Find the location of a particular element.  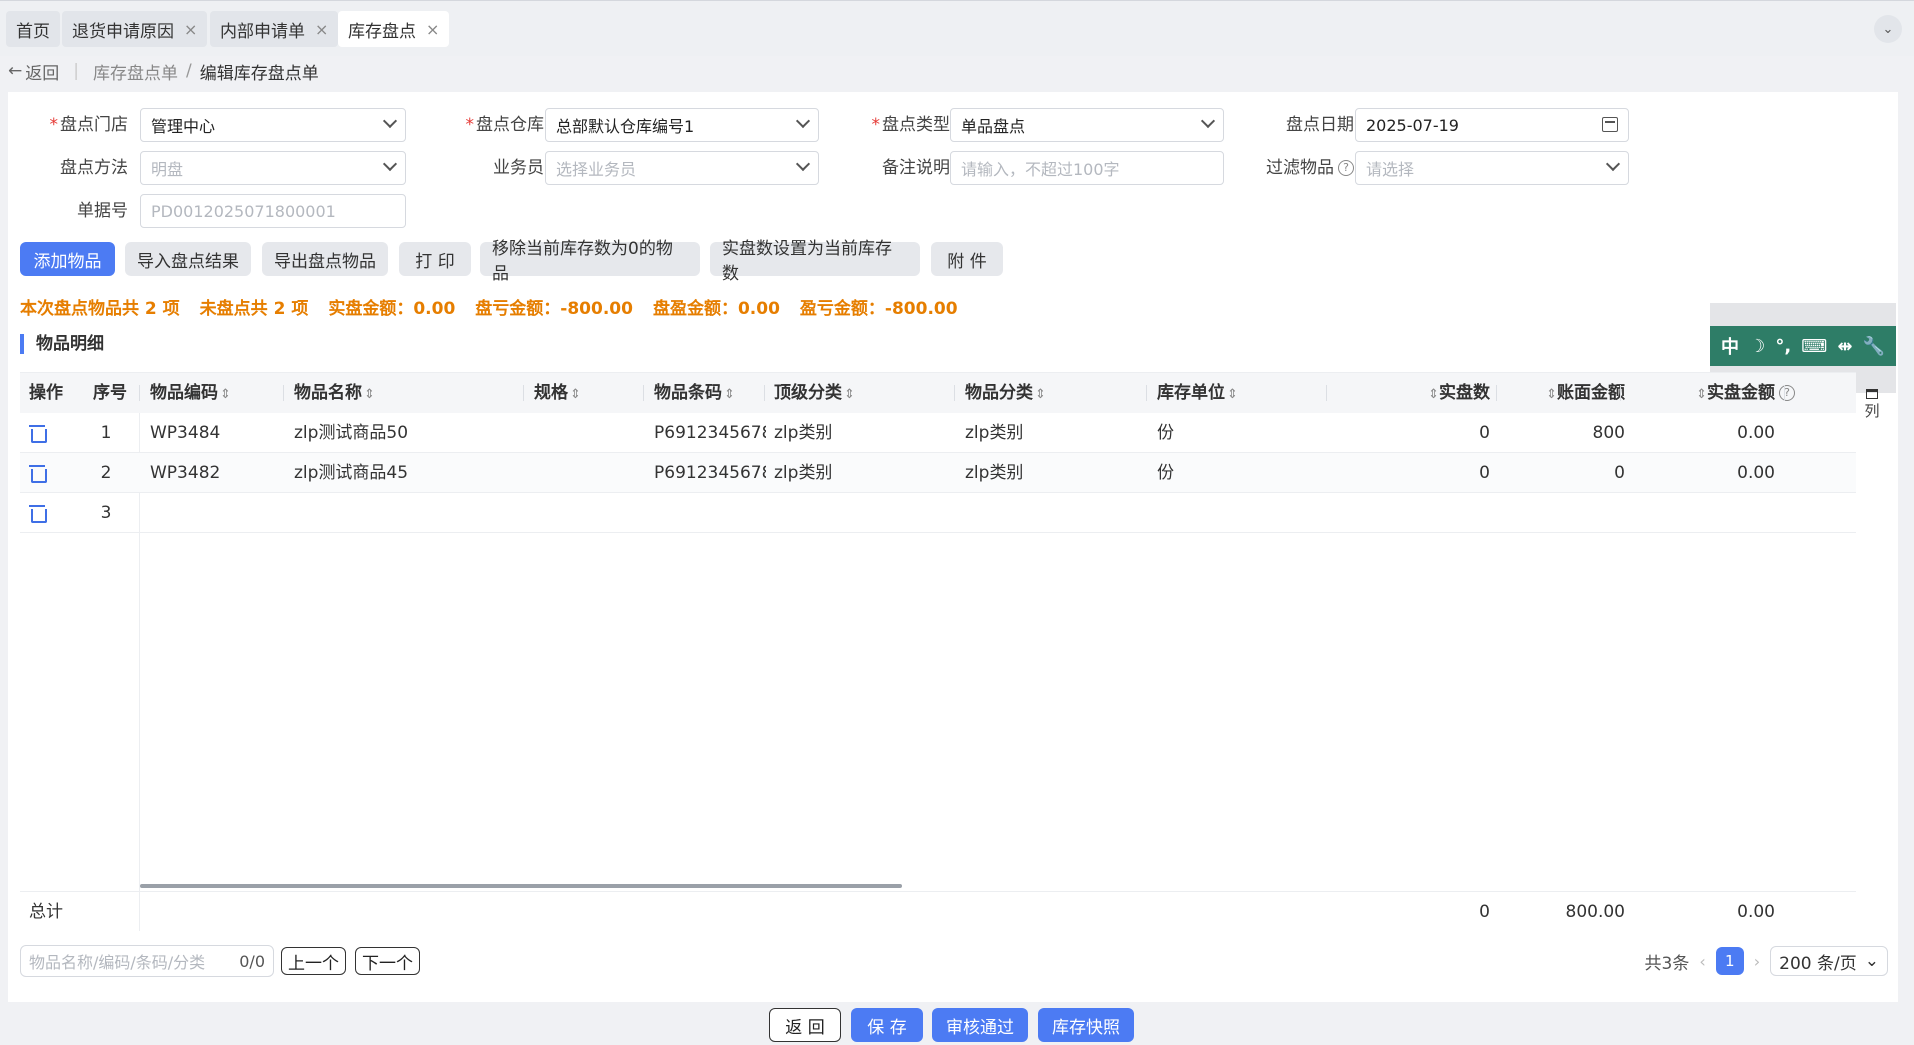

col-name: 物品名称 ⇕ is located at coordinates (334, 393).